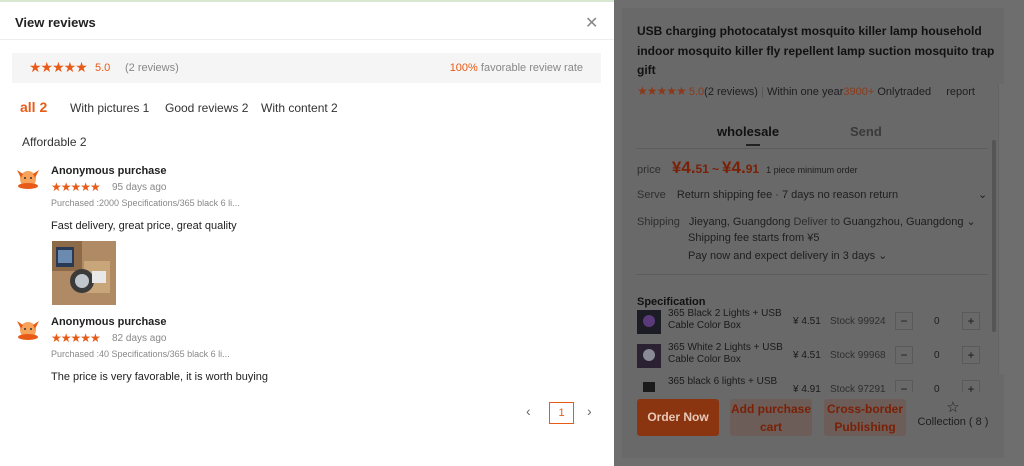 Image resolution: width=1024 pixels, height=466 pixels. What do you see at coordinates (960, 92) in the screenshot?
I see `report-link: report` at bounding box center [960, 92].